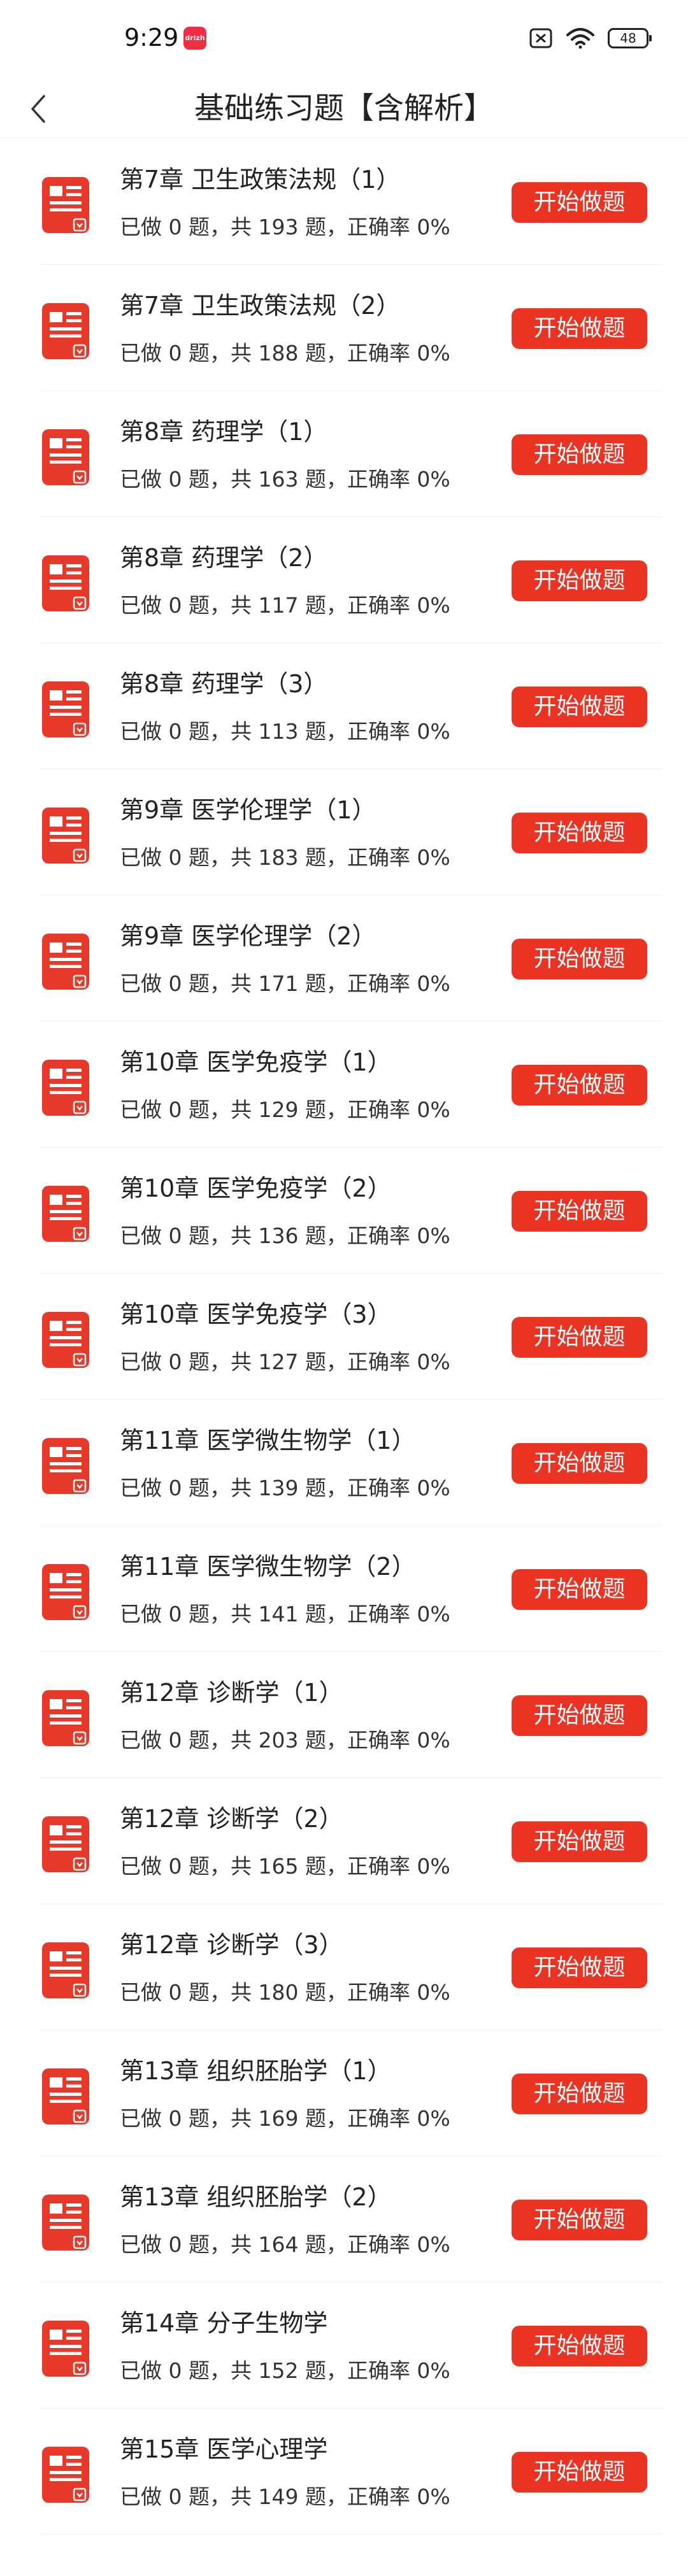 Image resolution: width=688 pixels, height=2576 pixels. I want to click on battery-indicator: 48, so click(630, 38).